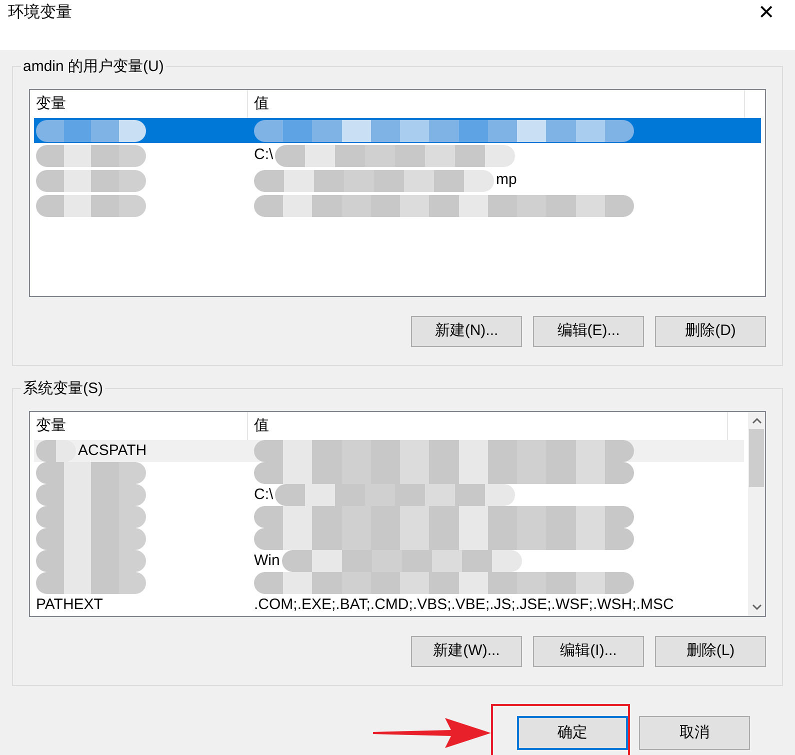 This screenshot has width=795, height=755. I want to click on cell-text: PATHEXT, so click(69, 604).